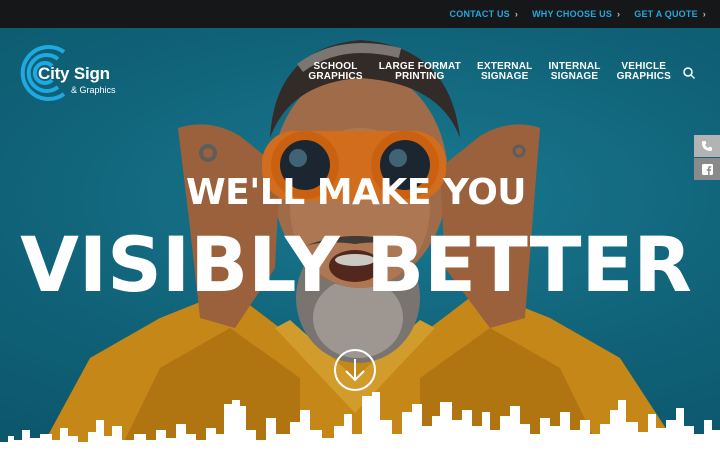 This screenshot has height=450, width=720. I want to click on search-icon, so click(689, 73).